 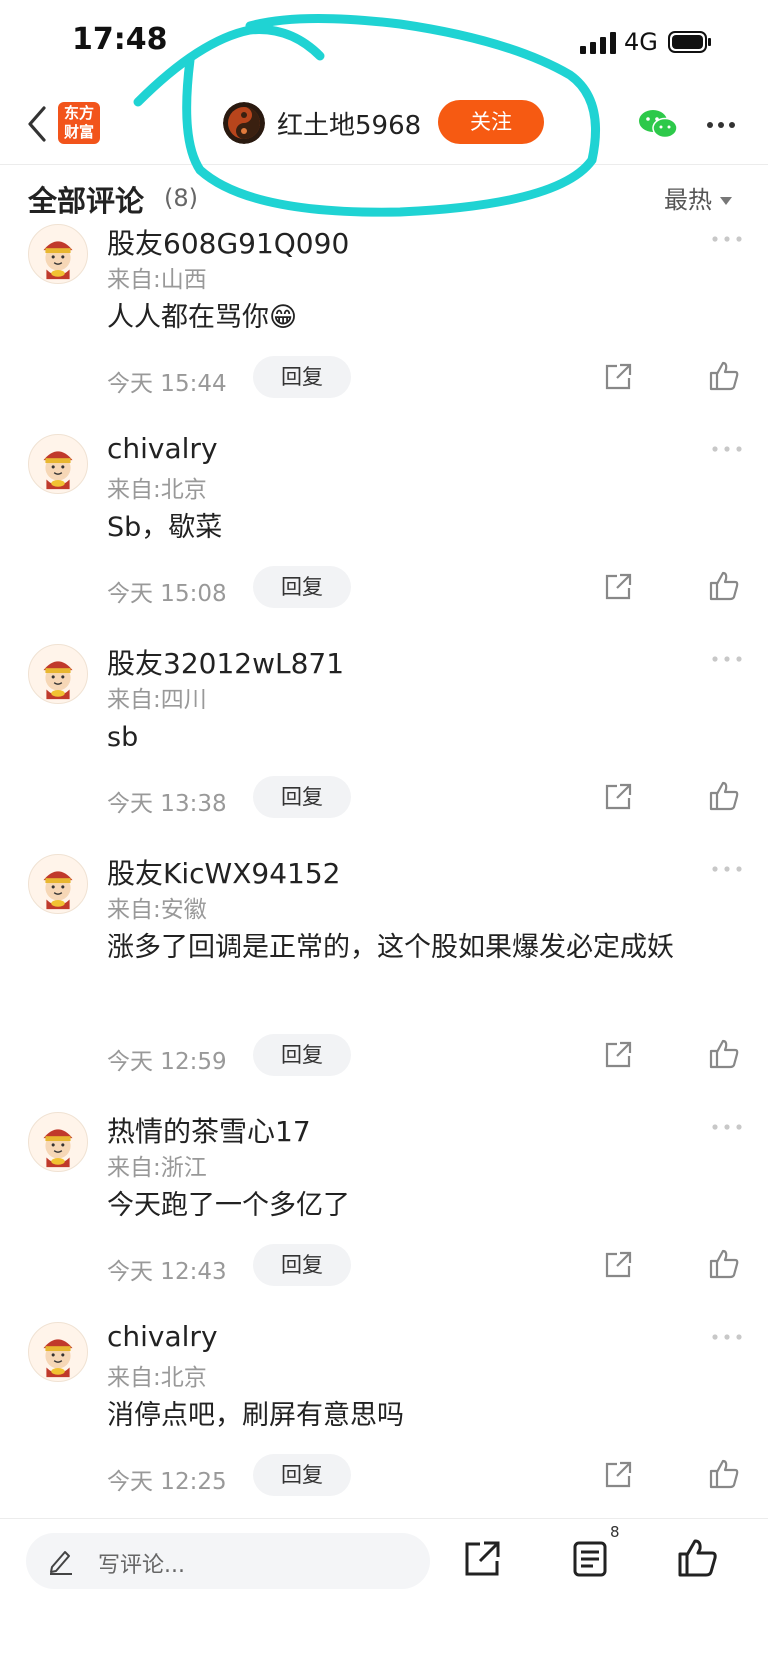 I want to click on sort-dropdown: 最热, so click(x=698, y=197).